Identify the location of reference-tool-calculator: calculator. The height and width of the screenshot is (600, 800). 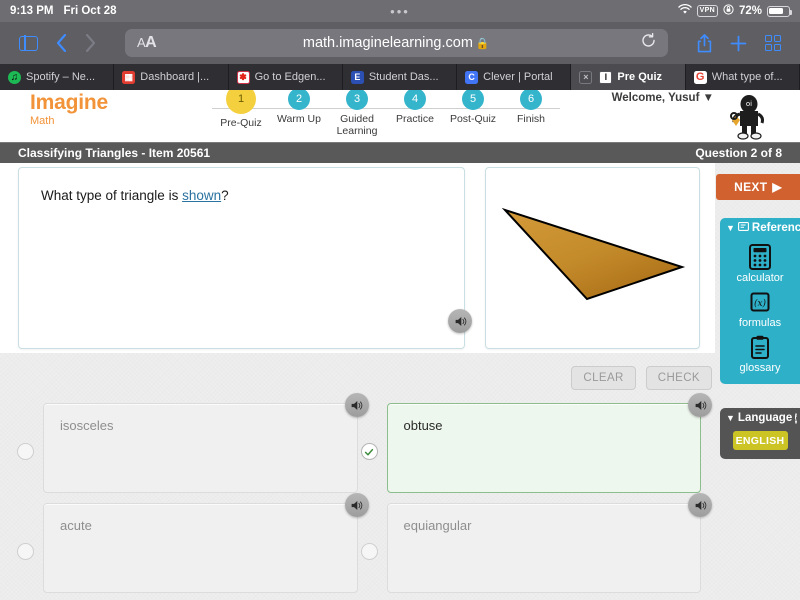
(760, 263).